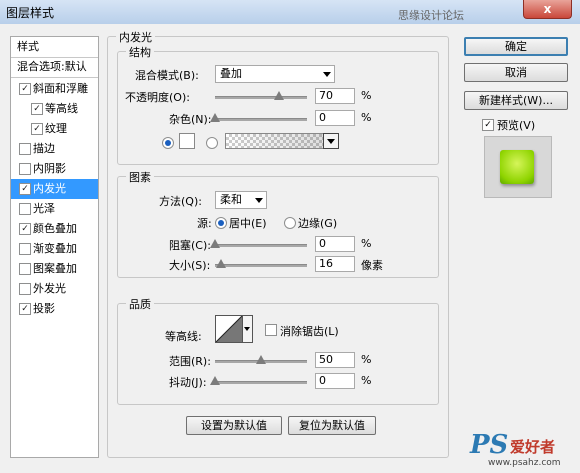 This screenshot has width=580, height=473. Describe the element at coordinates (290, 223) in the screenshot. I see `source-edge-radio` at that location.